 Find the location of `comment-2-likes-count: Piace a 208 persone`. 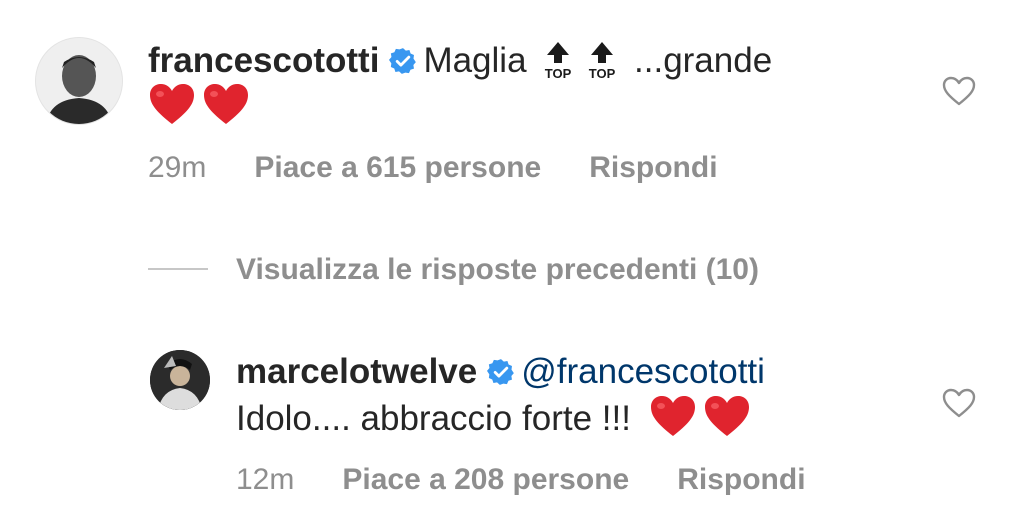

comment-2-likes-count: Piace a 208 persone is located at coordinates (485, 479).